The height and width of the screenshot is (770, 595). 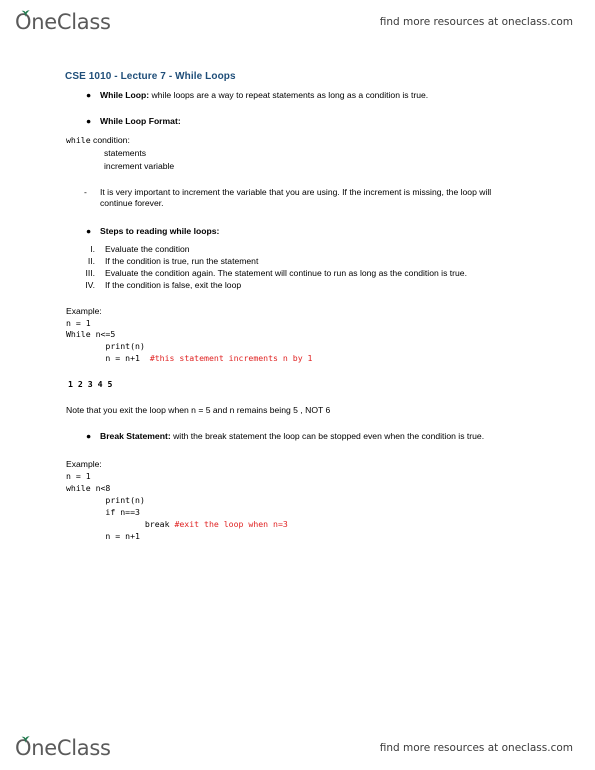 I want to click on code-line: break, so click(x=120, y=523).